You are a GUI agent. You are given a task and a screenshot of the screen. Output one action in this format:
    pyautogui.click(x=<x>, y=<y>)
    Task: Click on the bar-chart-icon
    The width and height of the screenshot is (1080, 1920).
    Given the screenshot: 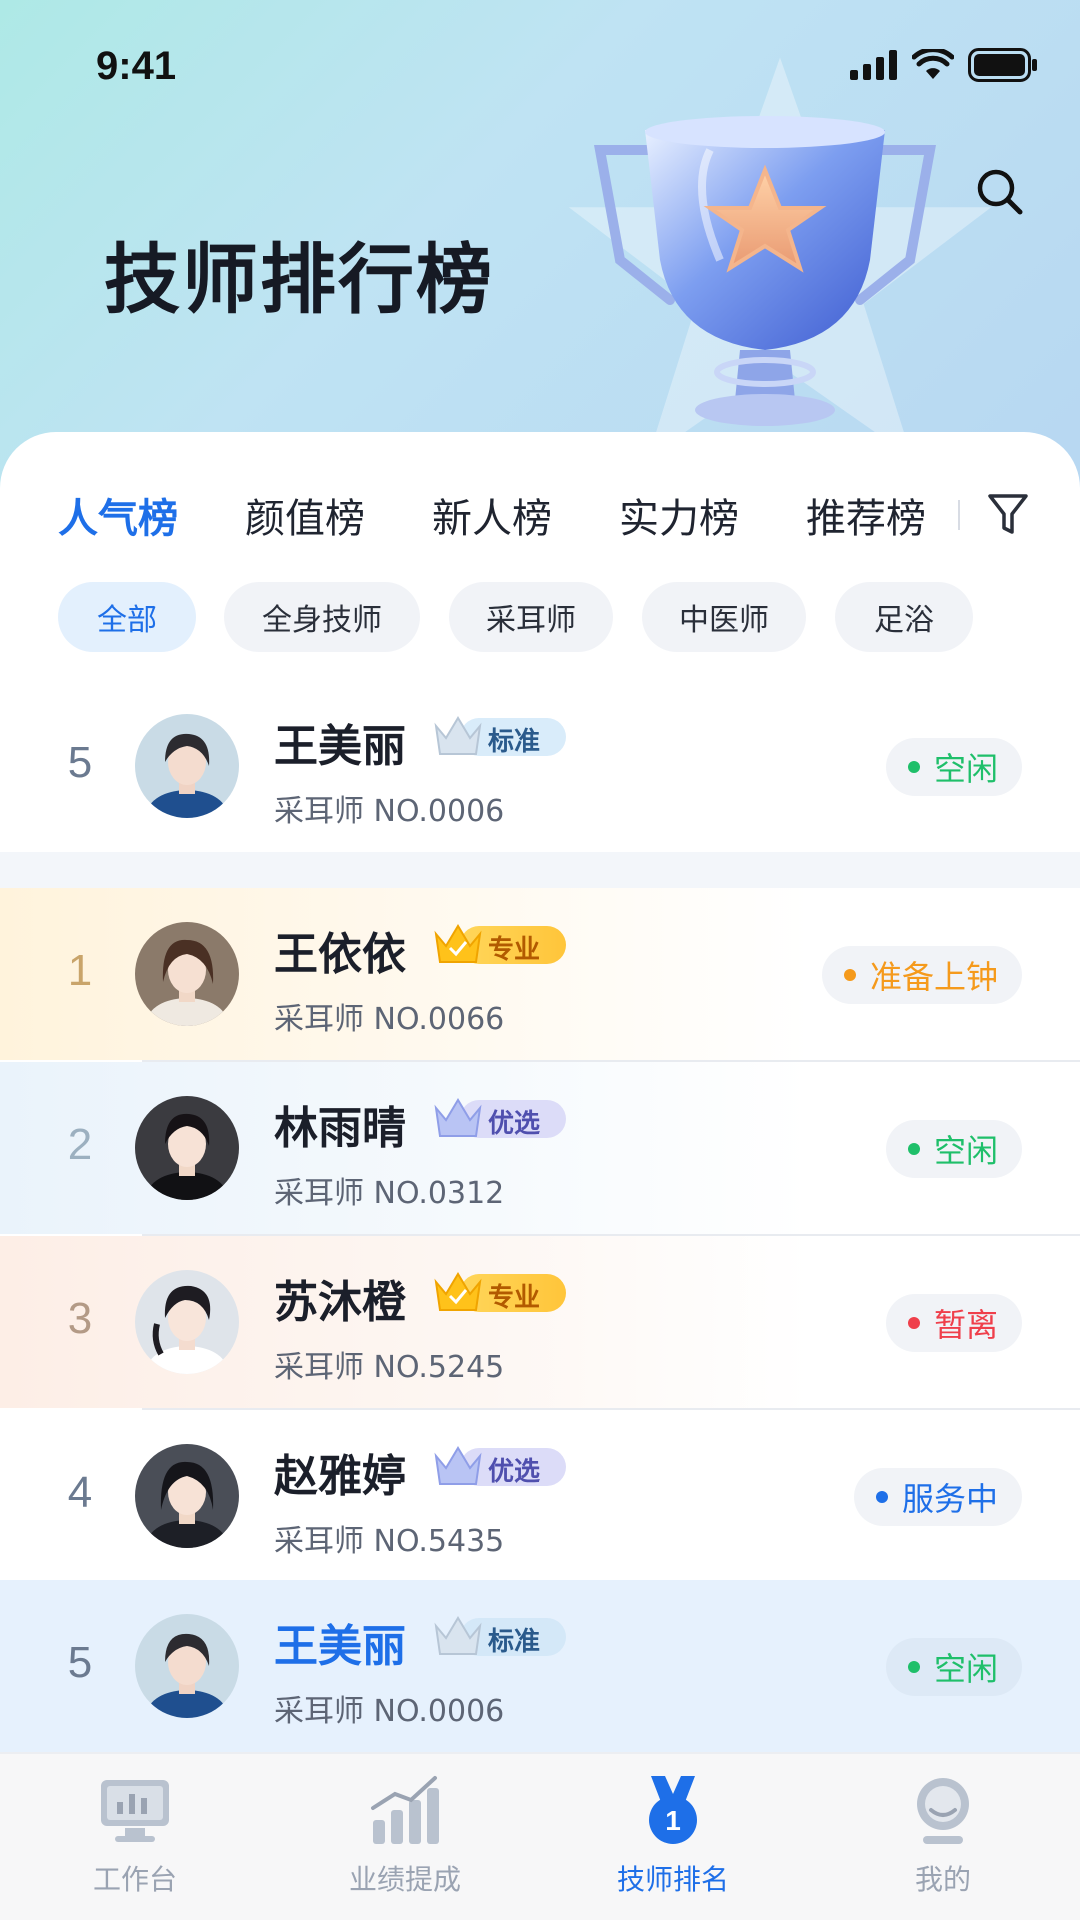 What is the action you would take?
    pyautogui.click(x=405, y=1810)
    